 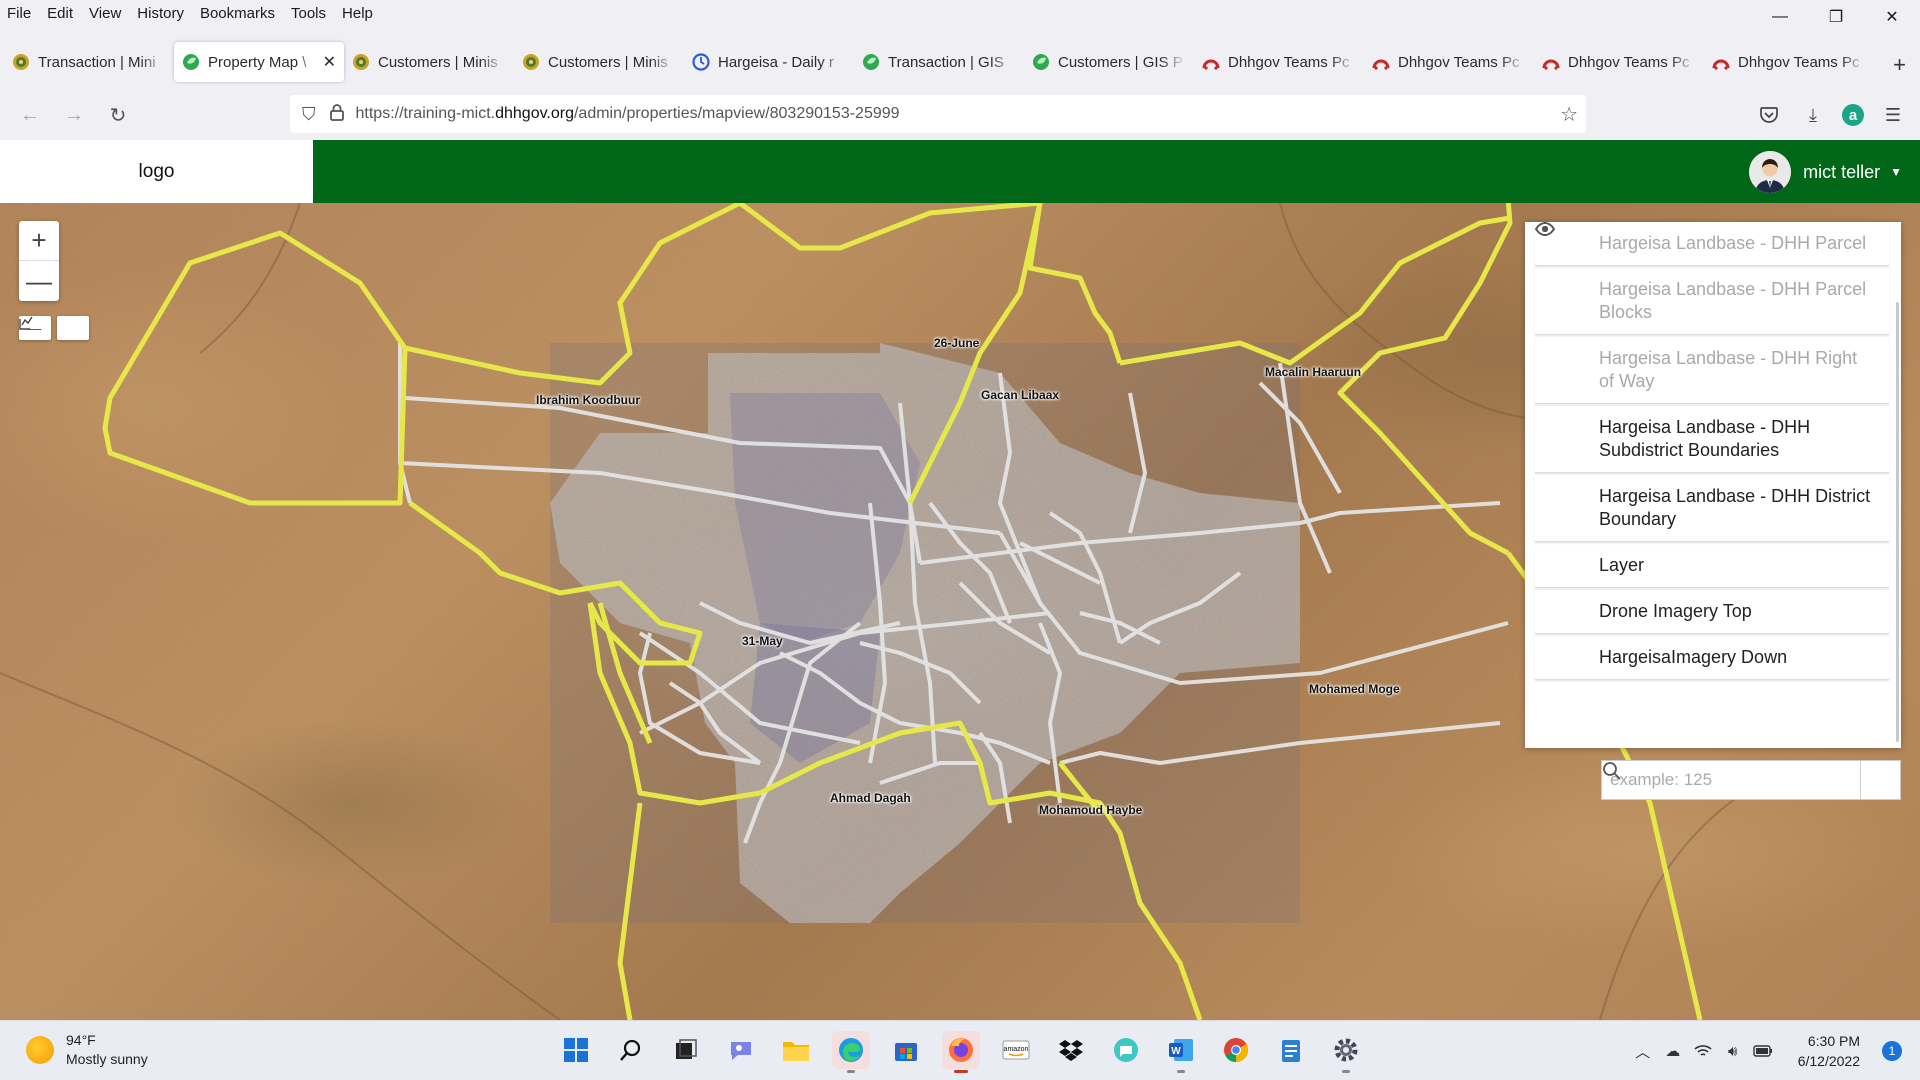 I want to click on minimize-button: —, so click(x=1780, y=17).